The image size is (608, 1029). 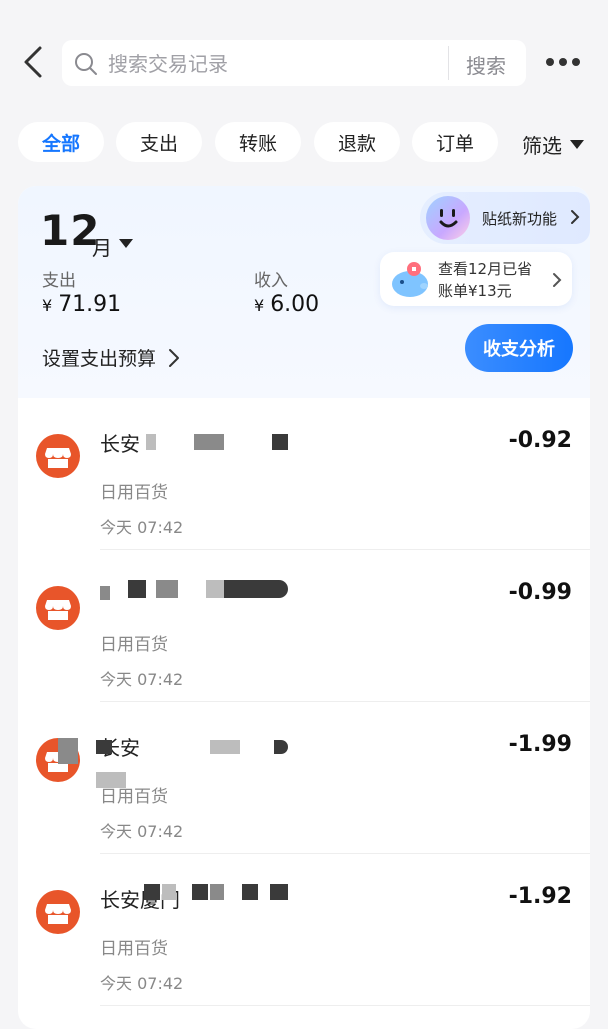 I want to click on transaction-amount: -1.99, so click(x=540, y=744).